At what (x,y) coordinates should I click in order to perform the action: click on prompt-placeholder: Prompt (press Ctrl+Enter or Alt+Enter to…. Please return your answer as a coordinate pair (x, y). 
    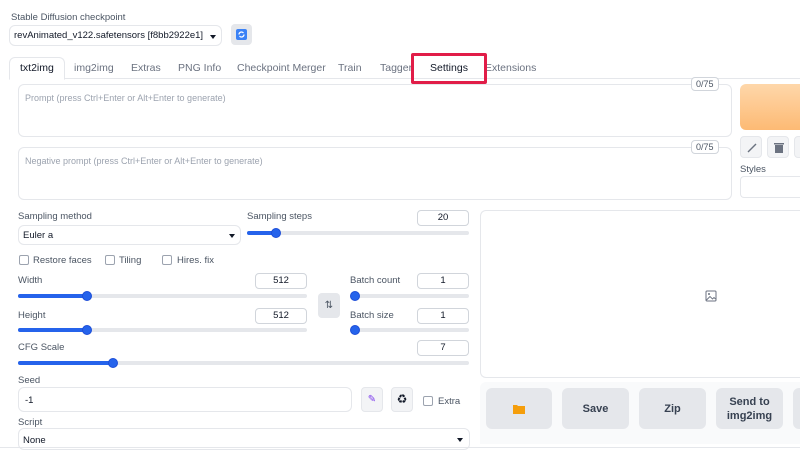
    Looking at the image, I should click on (125, 98).